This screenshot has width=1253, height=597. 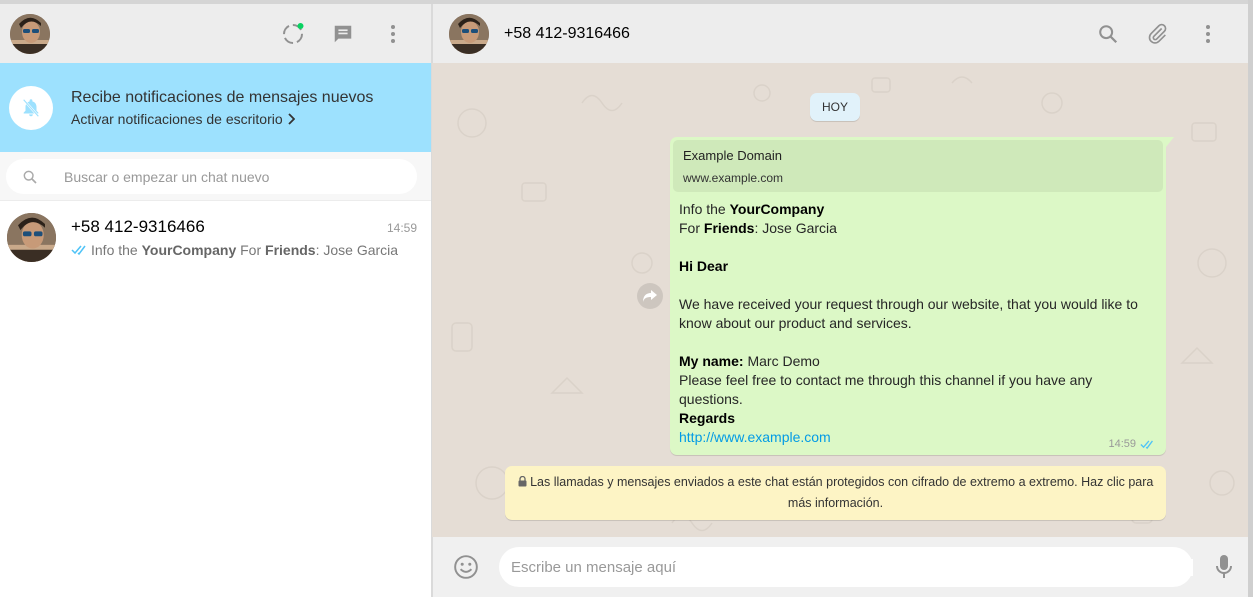 What do you see at coordinates (1250, 298) in the screenshot?
I see `window-right-edge` at bounding box center [1250, 298].